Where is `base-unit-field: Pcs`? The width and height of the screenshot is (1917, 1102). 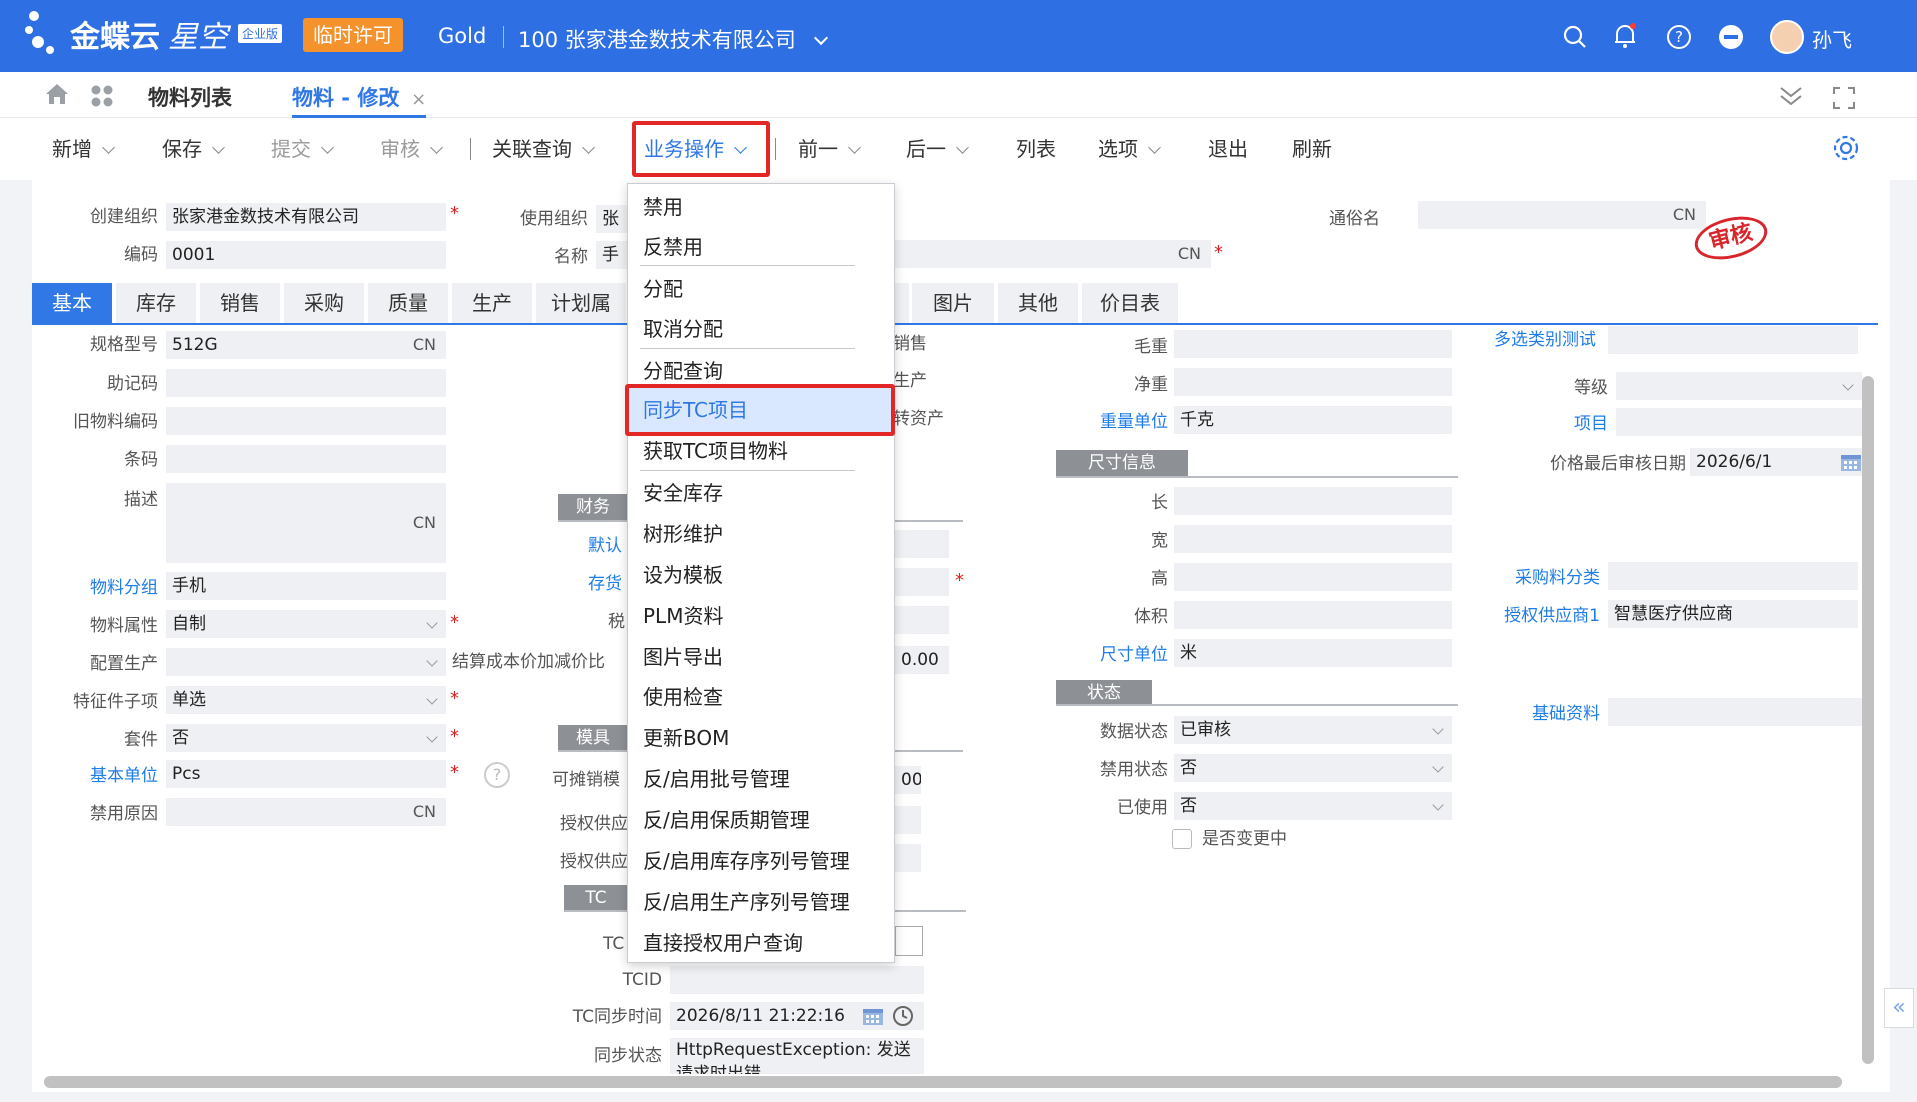 base-unit-field: Pcs is located at coordinates (306, 774).